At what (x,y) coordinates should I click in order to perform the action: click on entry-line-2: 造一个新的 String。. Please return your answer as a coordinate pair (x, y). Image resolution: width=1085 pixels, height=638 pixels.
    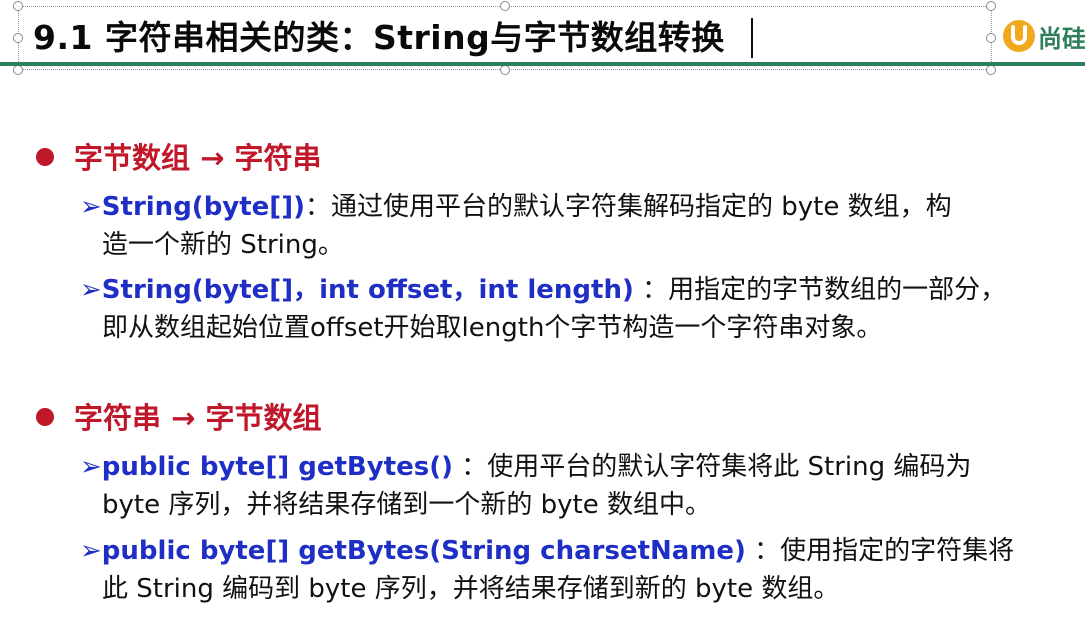
    Looking at the image, I should click on (223, 245).